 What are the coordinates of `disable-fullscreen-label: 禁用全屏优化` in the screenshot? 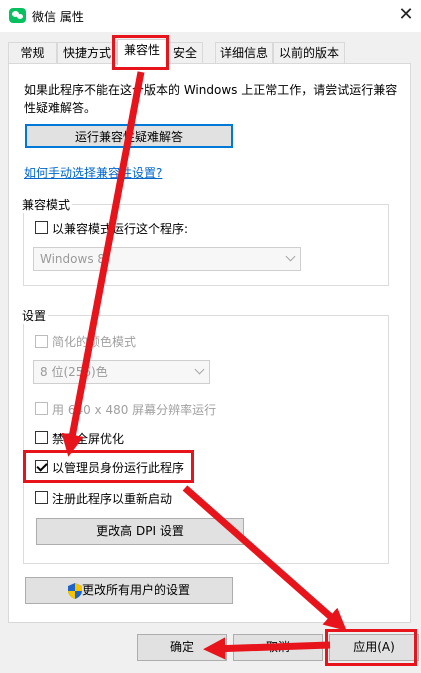 It's located at (88, 439).